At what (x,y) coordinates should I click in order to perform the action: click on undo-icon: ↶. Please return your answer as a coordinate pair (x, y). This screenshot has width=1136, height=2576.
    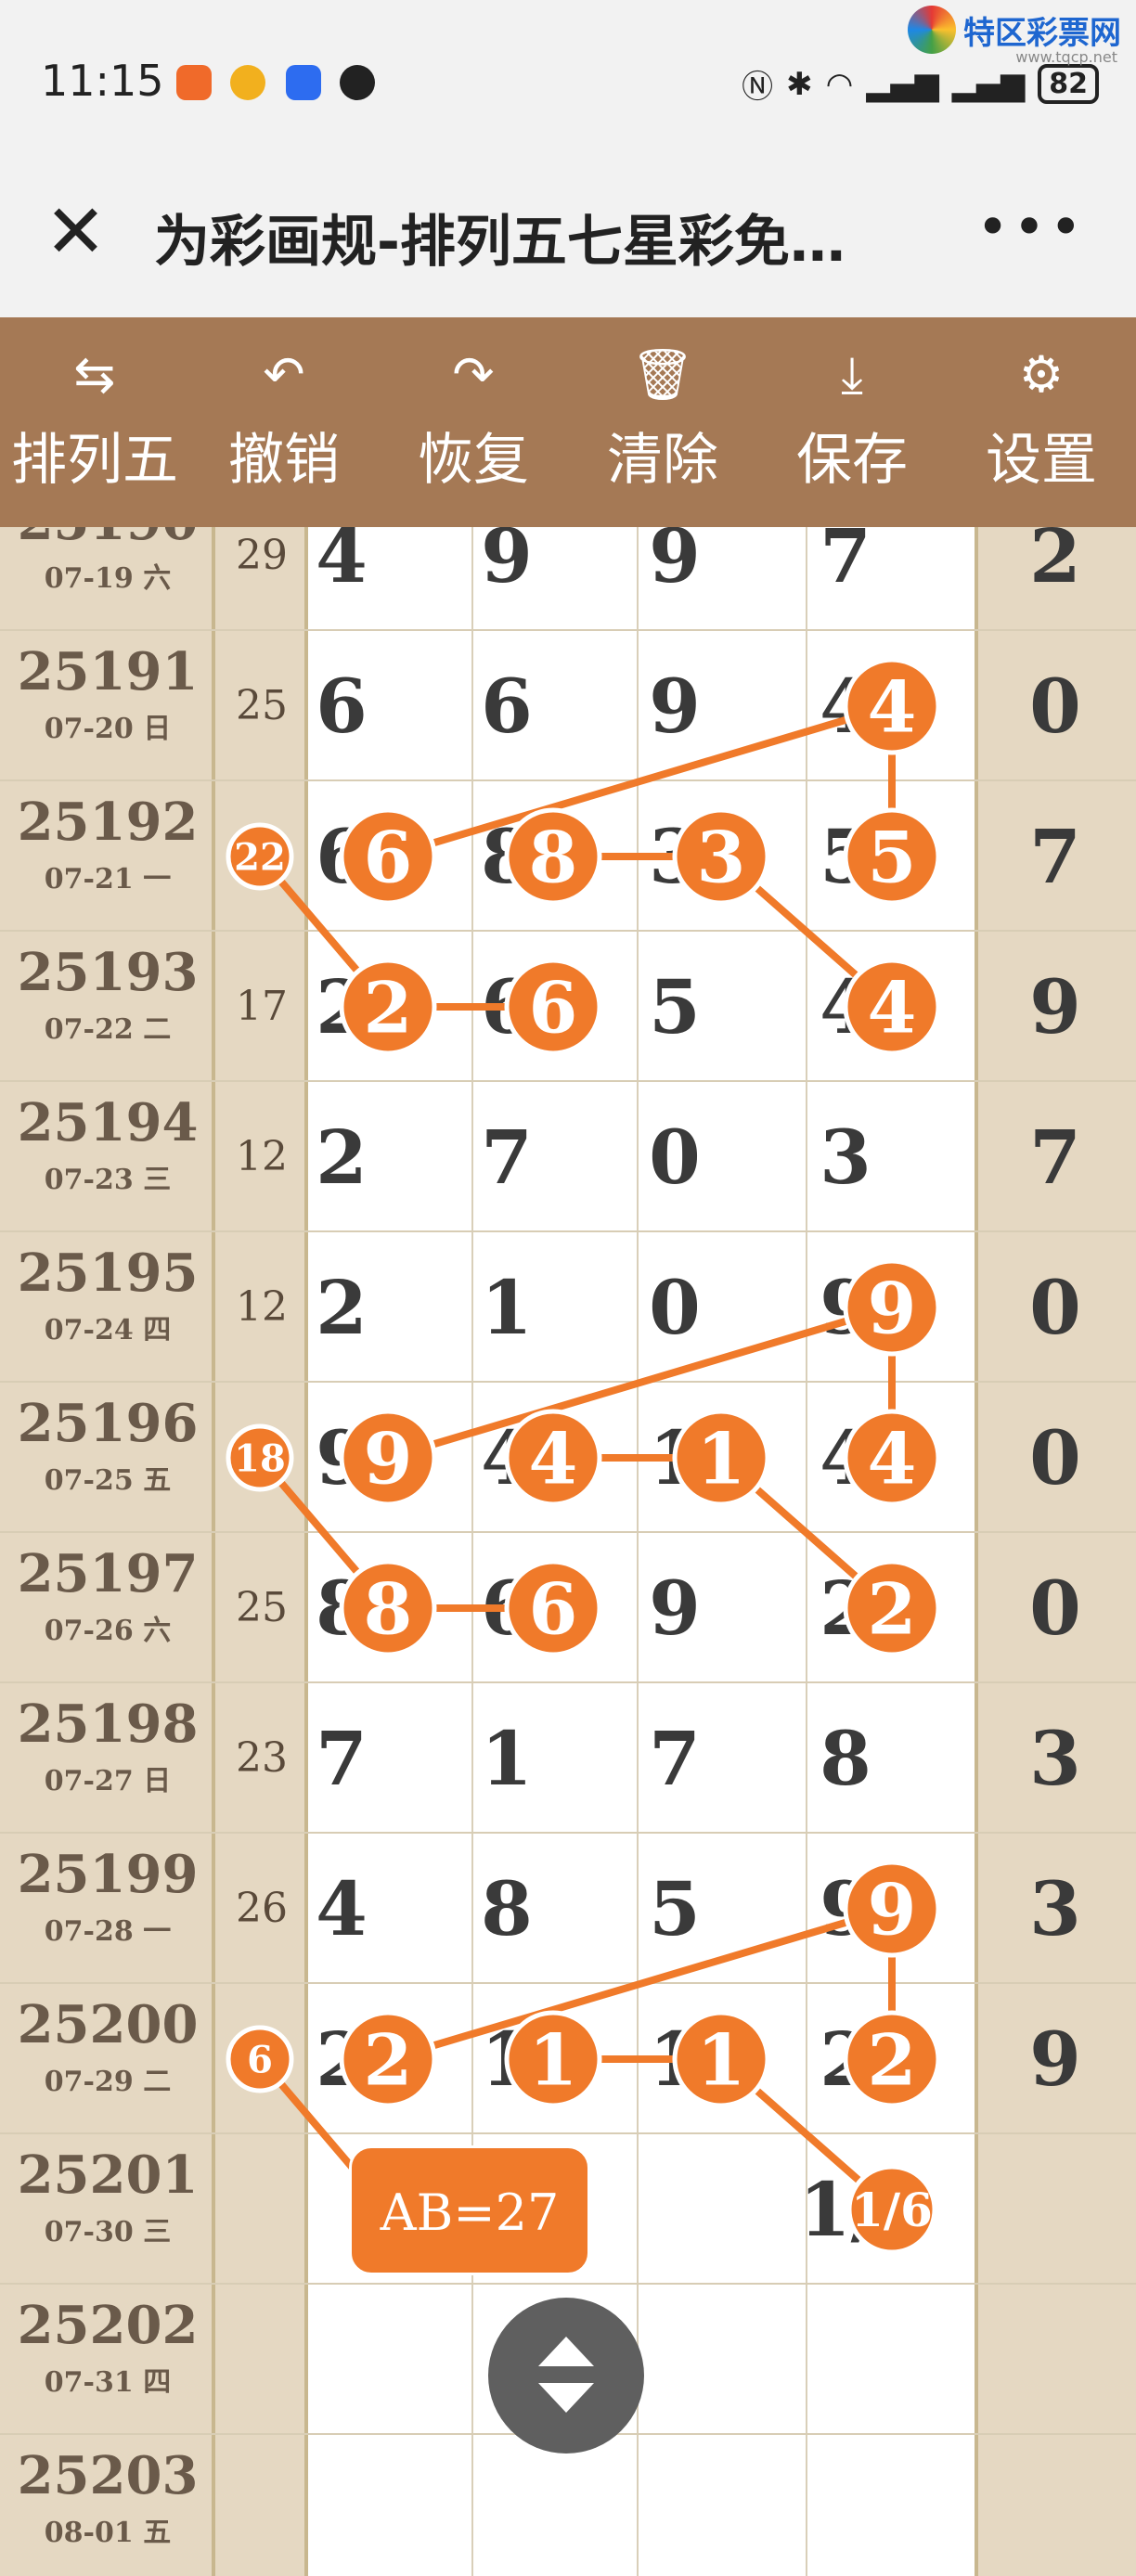
    Looking at the image, I should click on (284, 374).